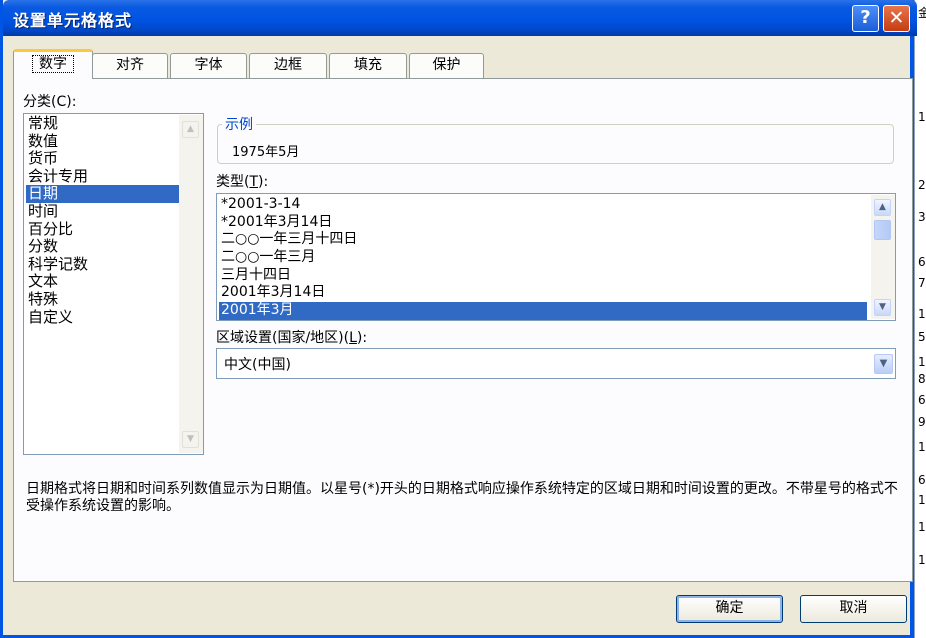 This screenshot has height=638, width=926. What do you see at coordinates (543, 223) in the screenshot?
I see `type-item: *2001年3月14日` at bounding box center [543, 223].